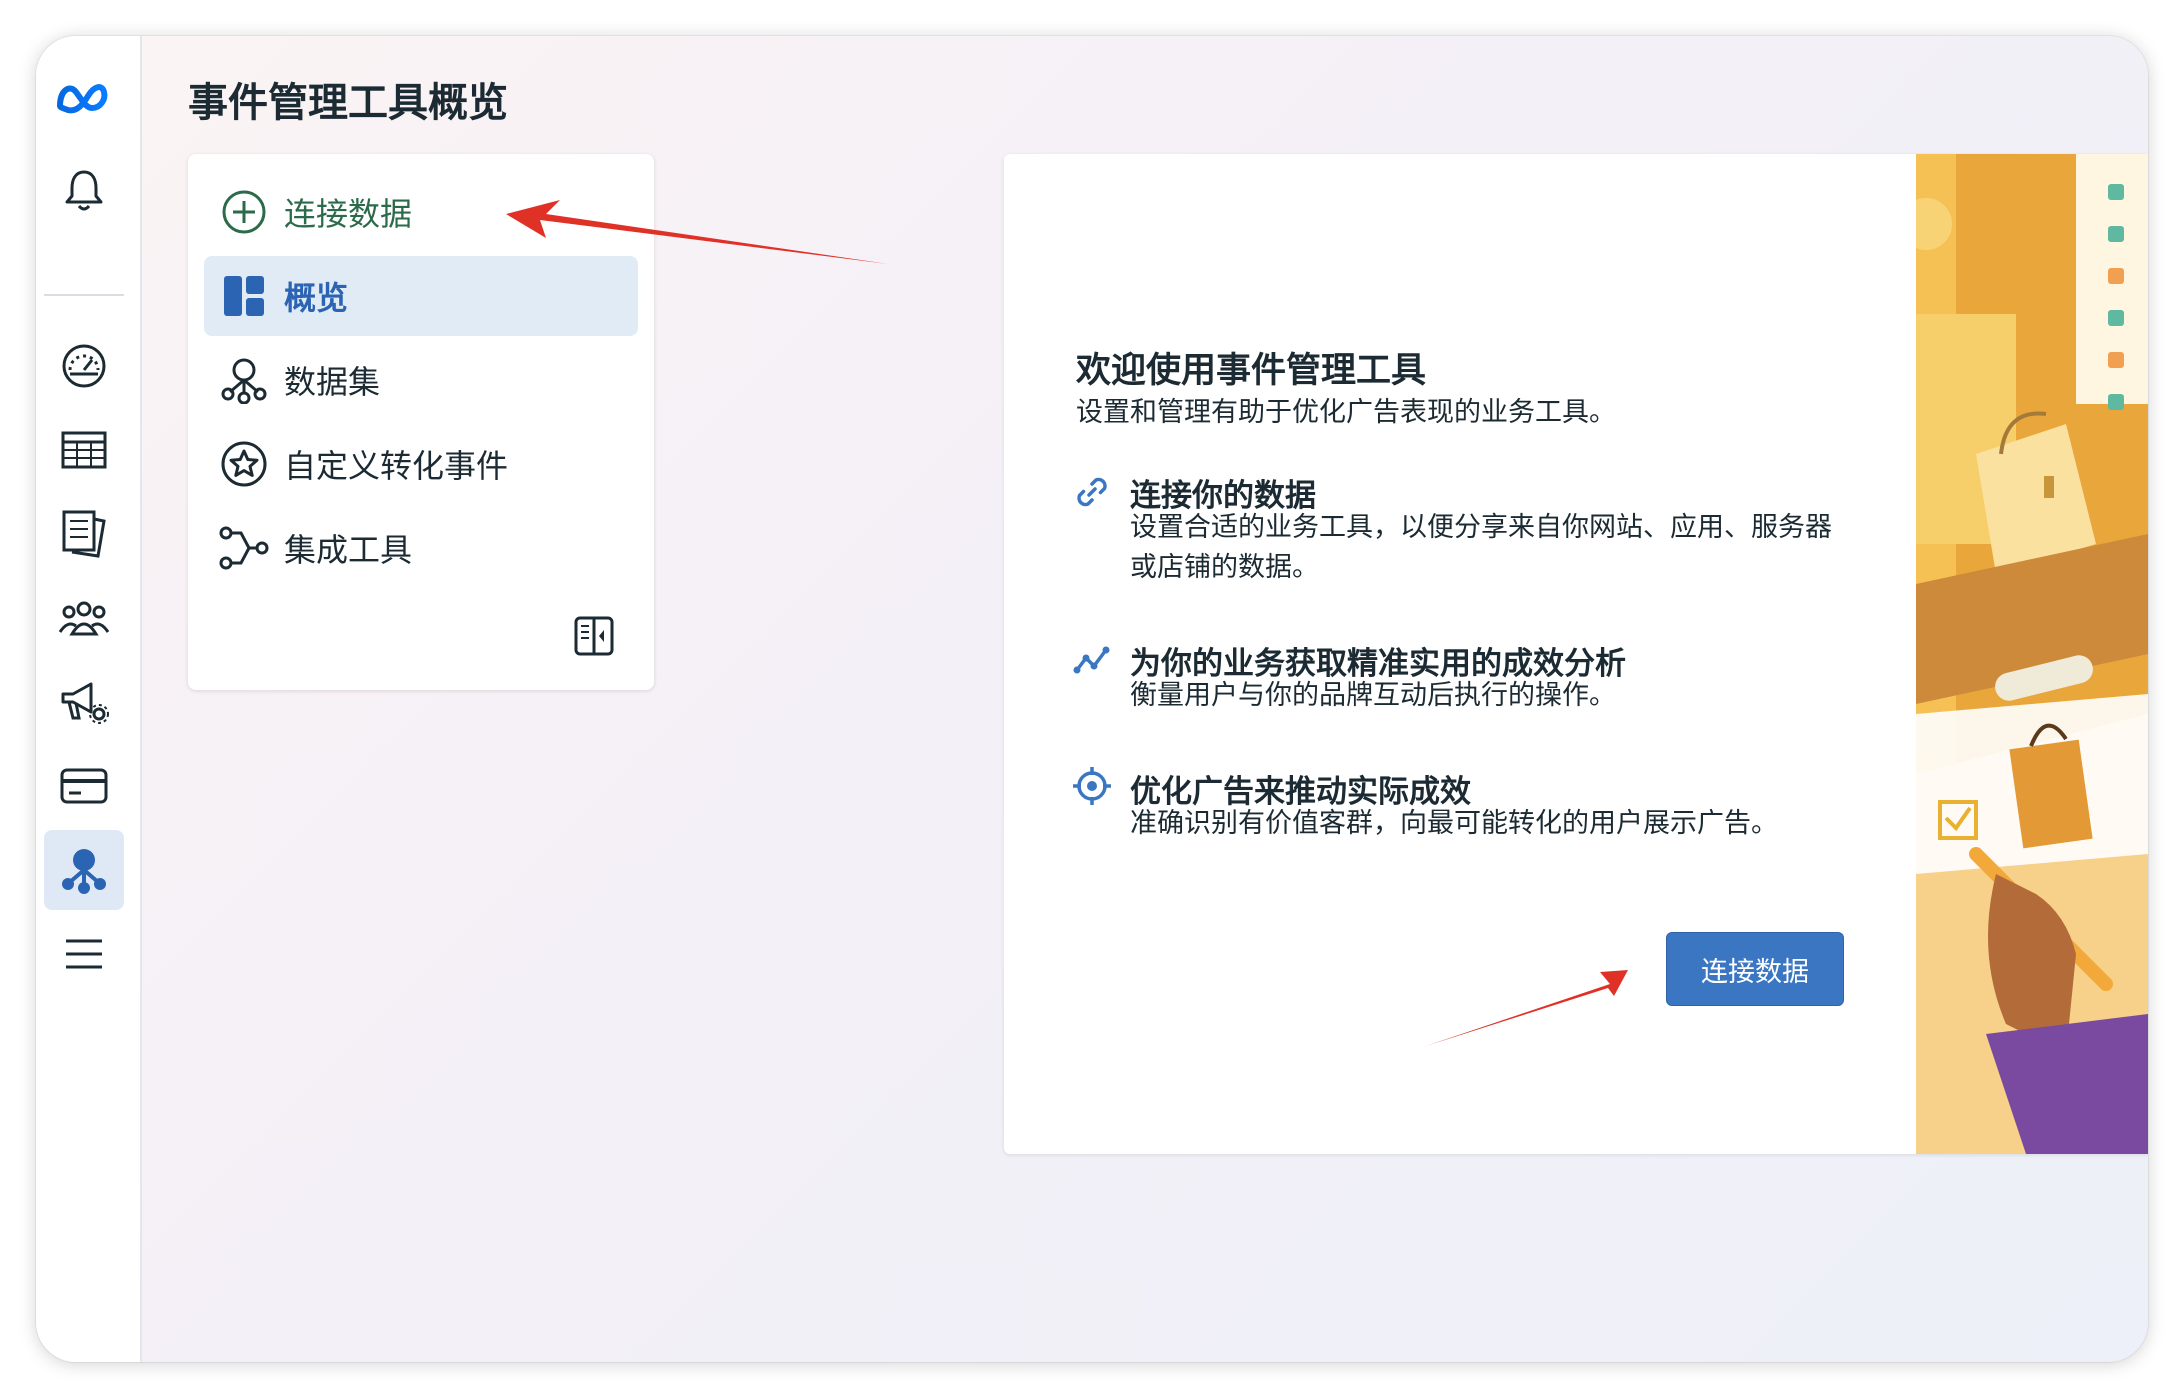 This screenshot has height=1398, width=2184. I want to click on plus-circle-icon, so click(244, 212).